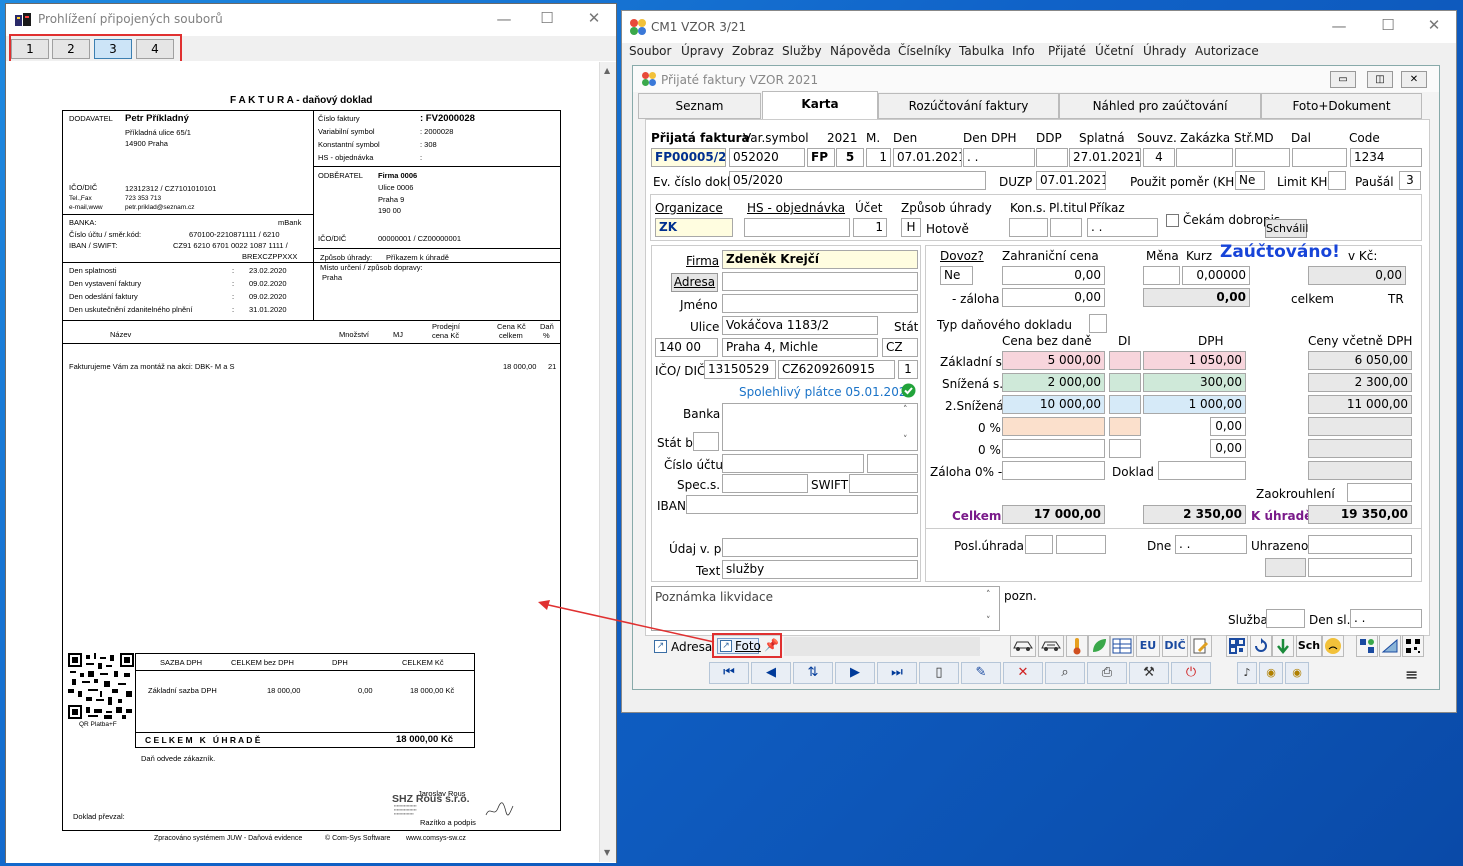 This screenshot has height=866, width=1463. I want to click on field-mesto: Praha 4, Michle, so click(800, 347).